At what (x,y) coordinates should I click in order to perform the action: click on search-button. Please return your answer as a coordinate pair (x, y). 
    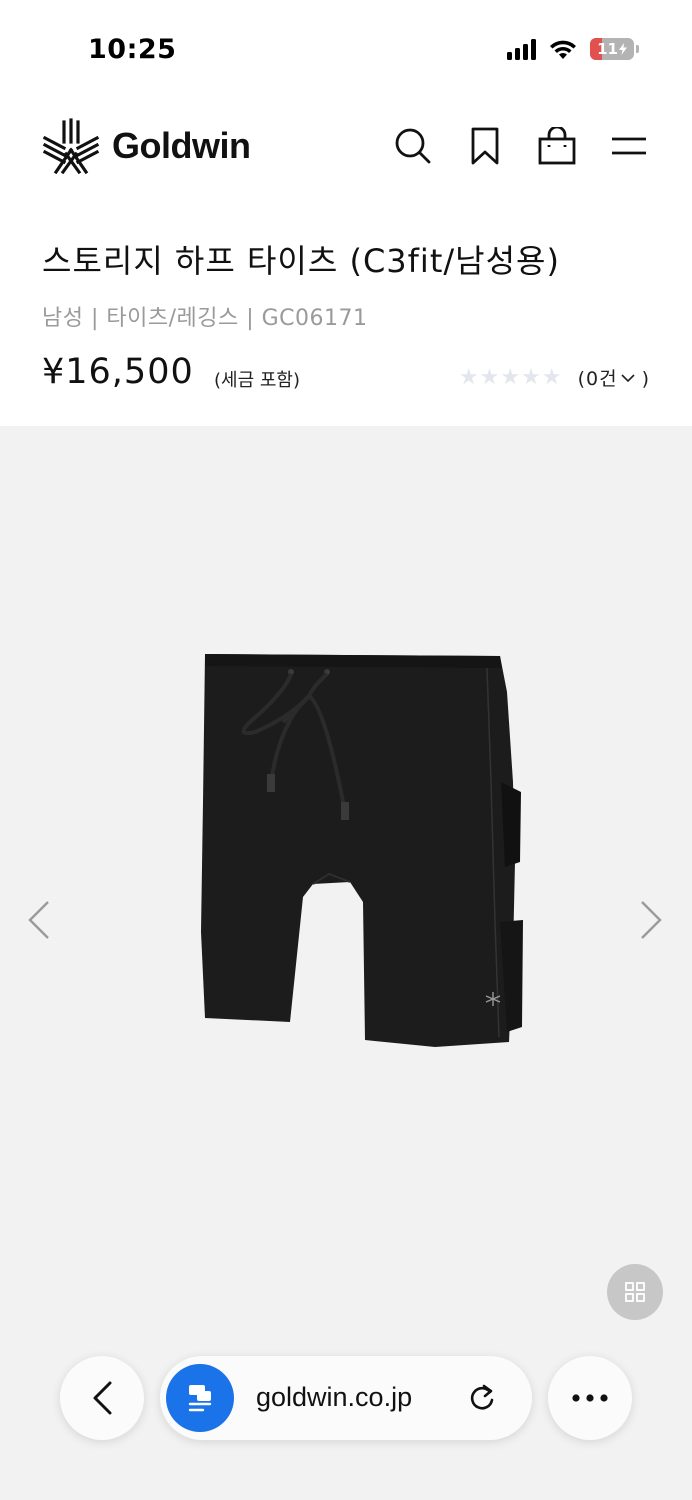
    Looking at the image, I should click on (413, 146).